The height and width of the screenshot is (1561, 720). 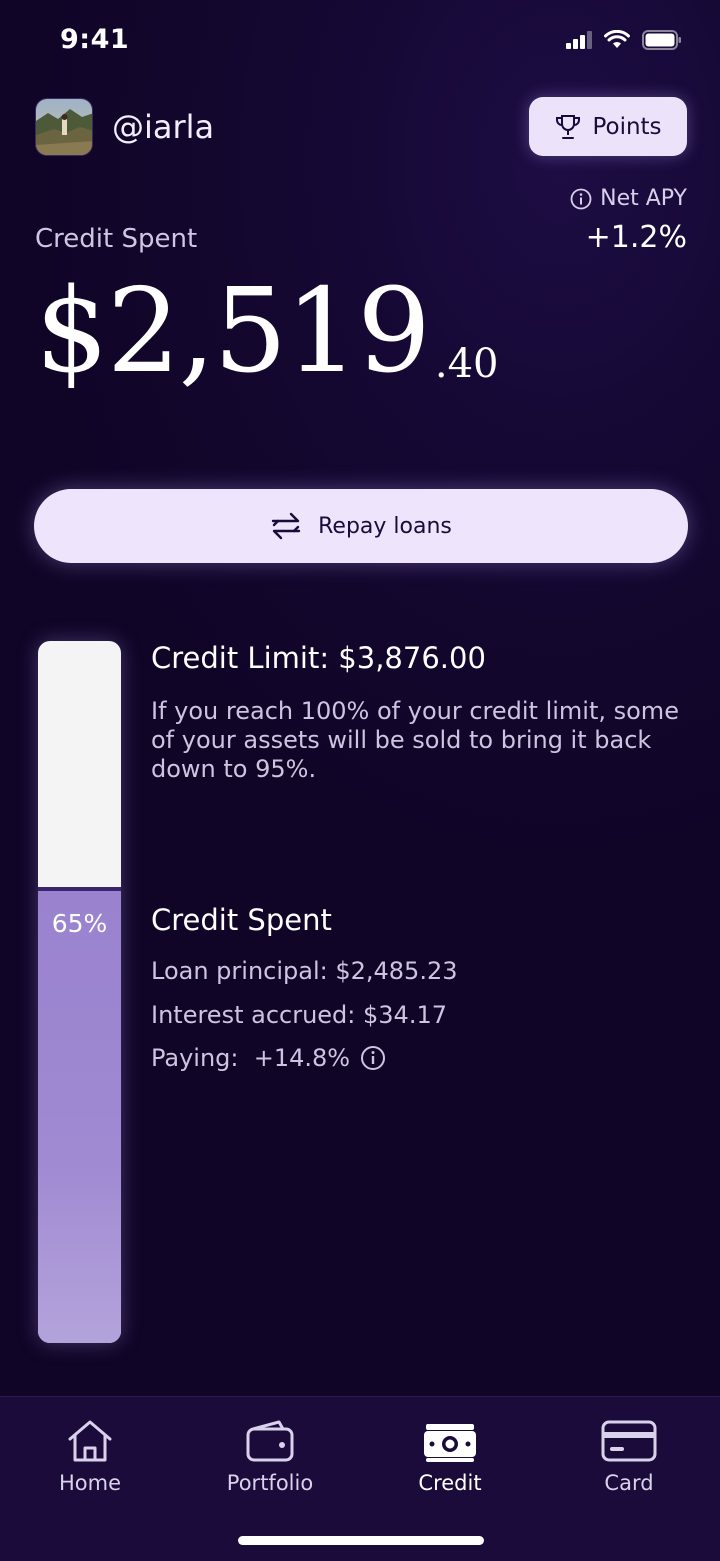 I want to click on nav-label-card: Card, so click(x=629, y=1483).